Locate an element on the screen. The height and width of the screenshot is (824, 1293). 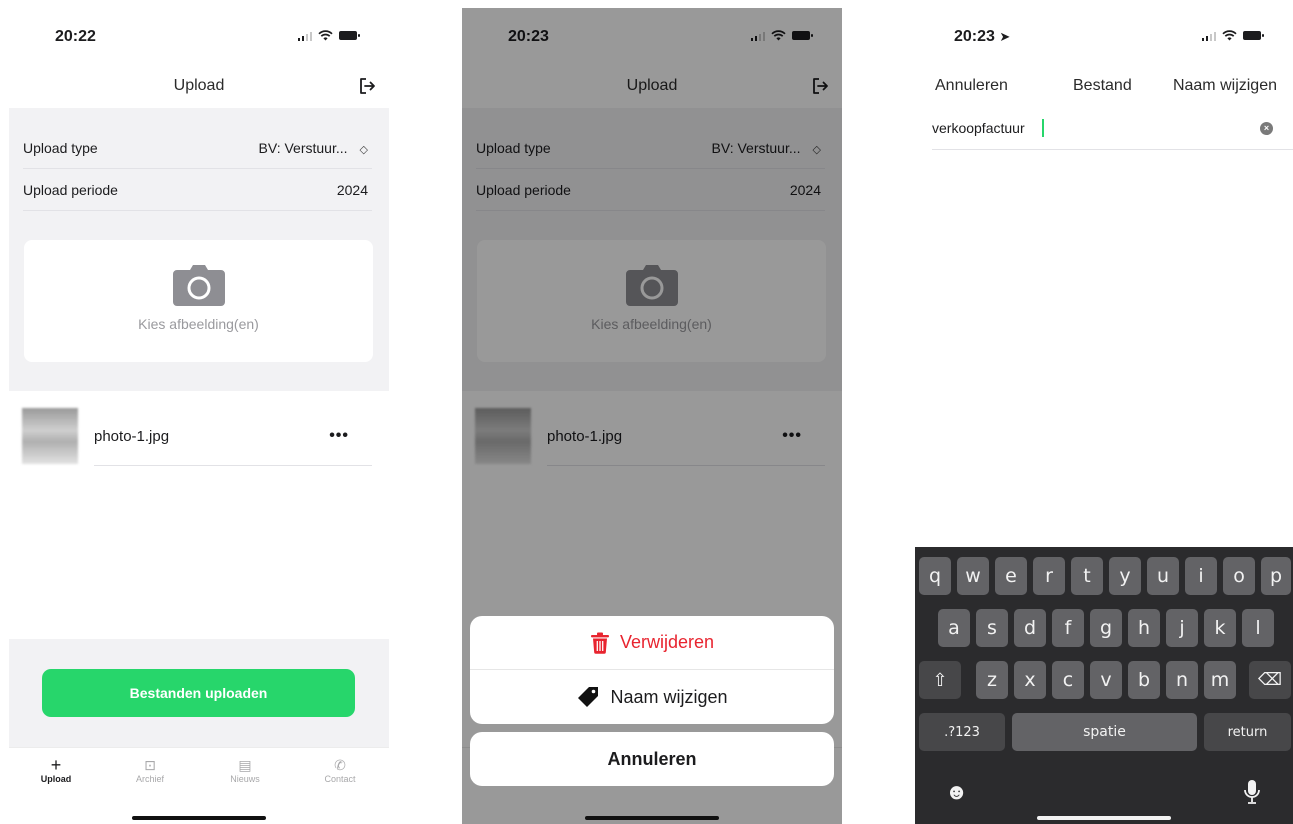
key-n: n is located at coordinates (1182, 680).